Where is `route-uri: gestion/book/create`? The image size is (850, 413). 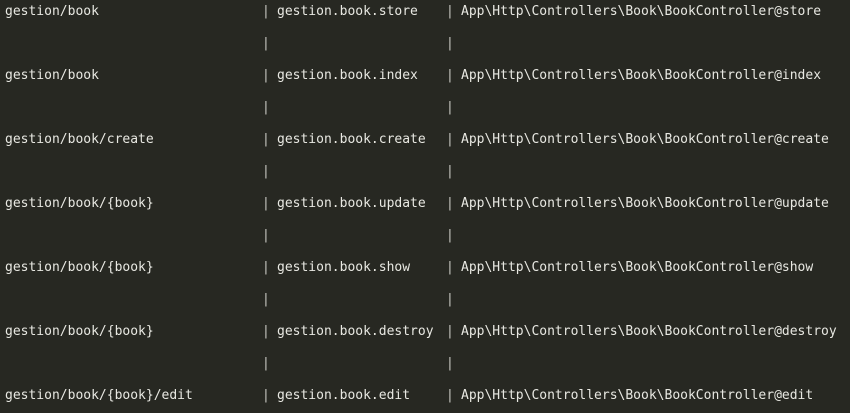
route-uri: gestion/book/create is located at coordinates (79, 139).